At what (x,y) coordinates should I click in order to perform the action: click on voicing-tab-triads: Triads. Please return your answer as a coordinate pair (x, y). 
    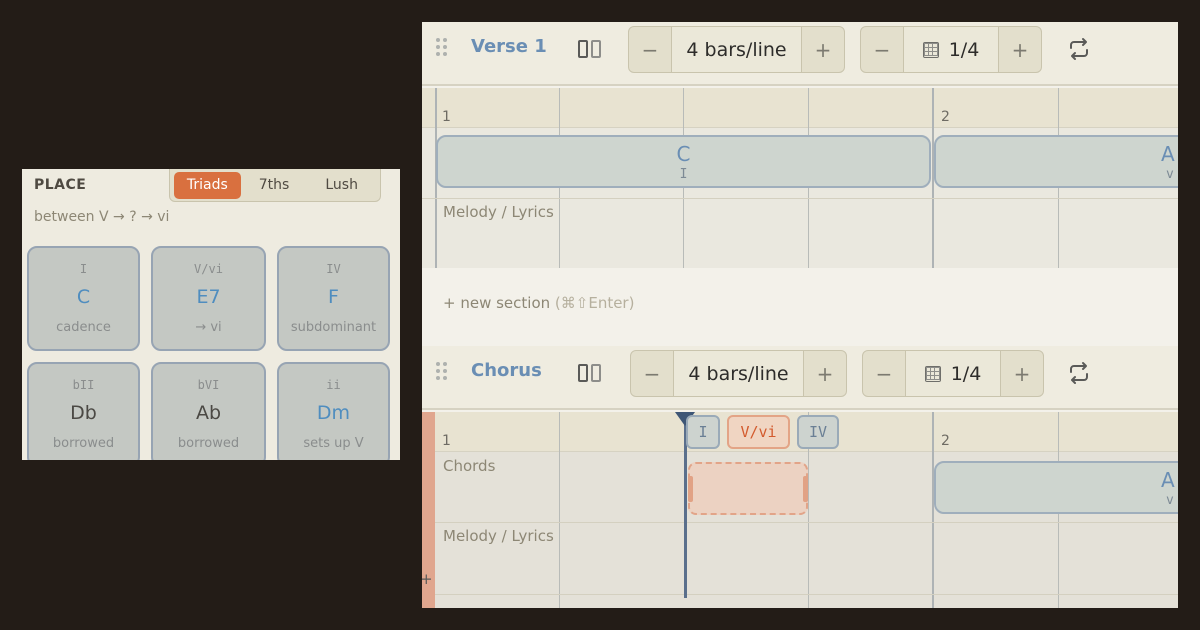
    Looking at the image, I should click on (207, 185).